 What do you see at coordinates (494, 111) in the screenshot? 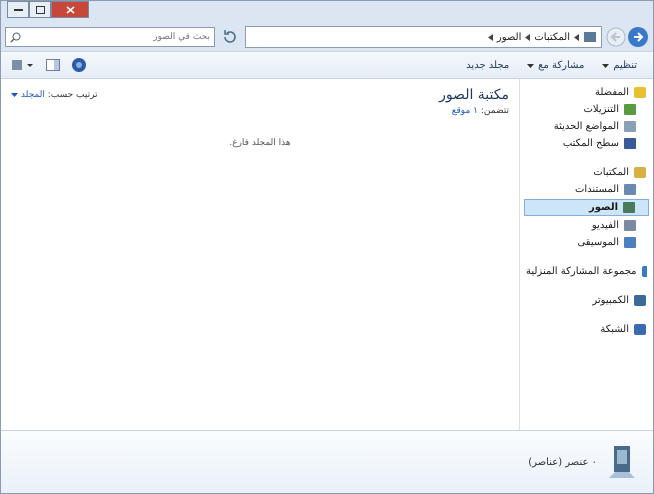
I see `includes-label: تتضمن:` at bounding box center [494, 111].